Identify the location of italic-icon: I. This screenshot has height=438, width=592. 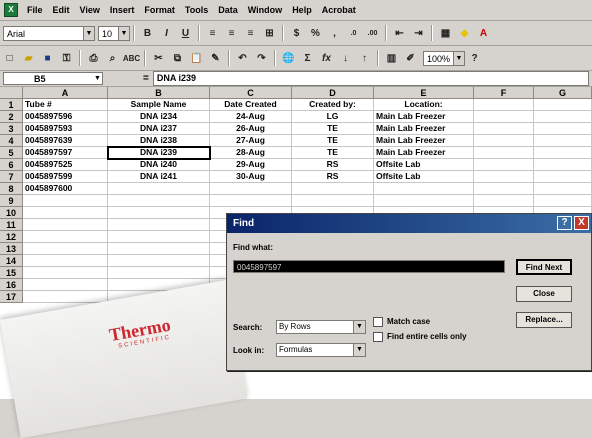
(166, 33).